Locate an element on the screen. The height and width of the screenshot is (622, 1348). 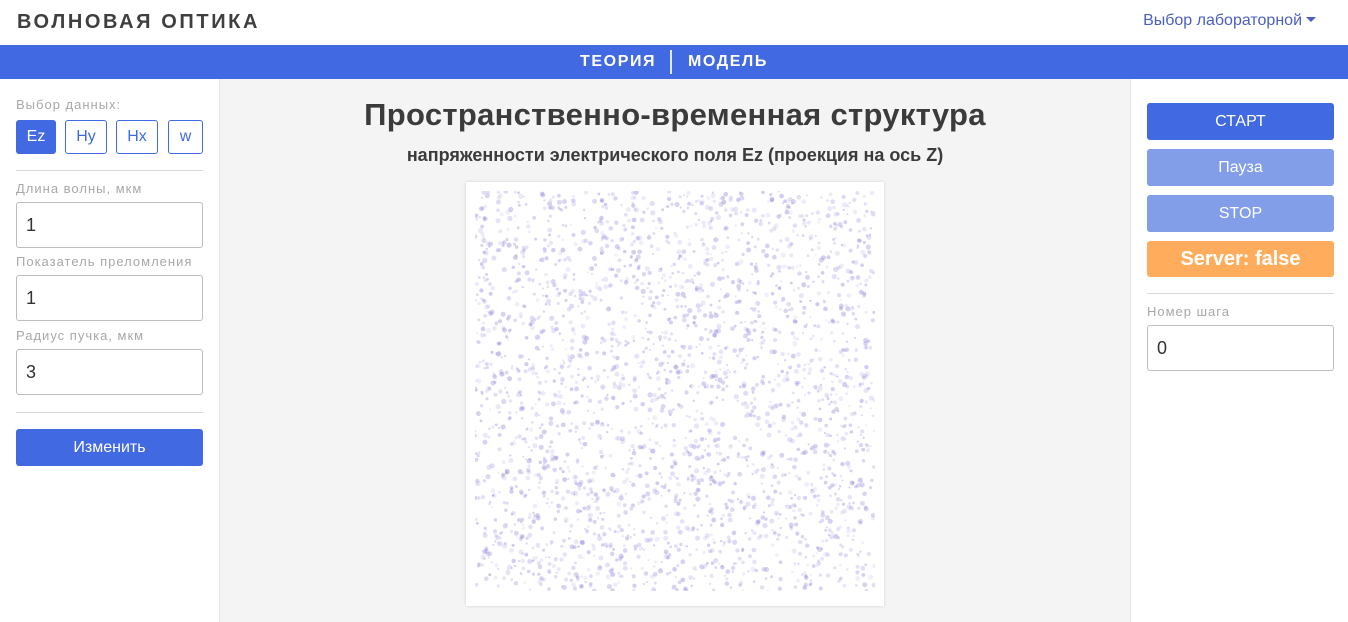
nav-bar: ТЕОРИЯ МОДЕЛЬ is located at coordinates (674, 62).